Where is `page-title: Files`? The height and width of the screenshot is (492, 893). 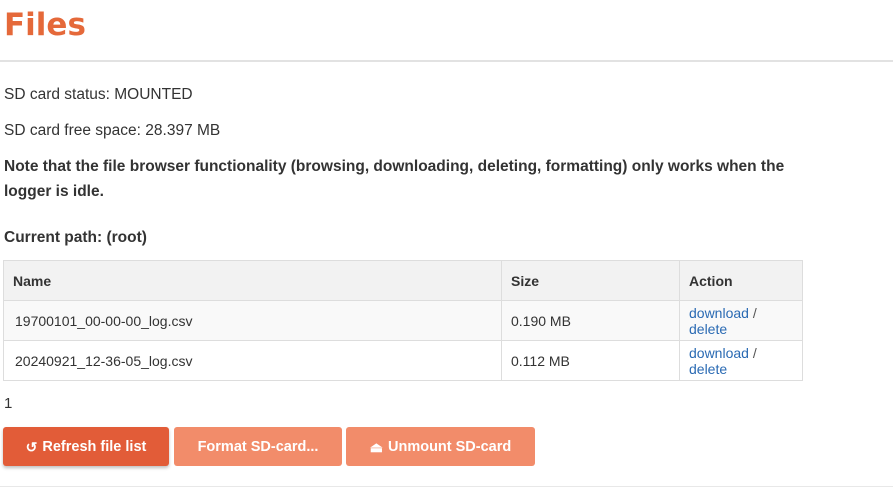 page-title: Files is located at coordinates (45, 25).